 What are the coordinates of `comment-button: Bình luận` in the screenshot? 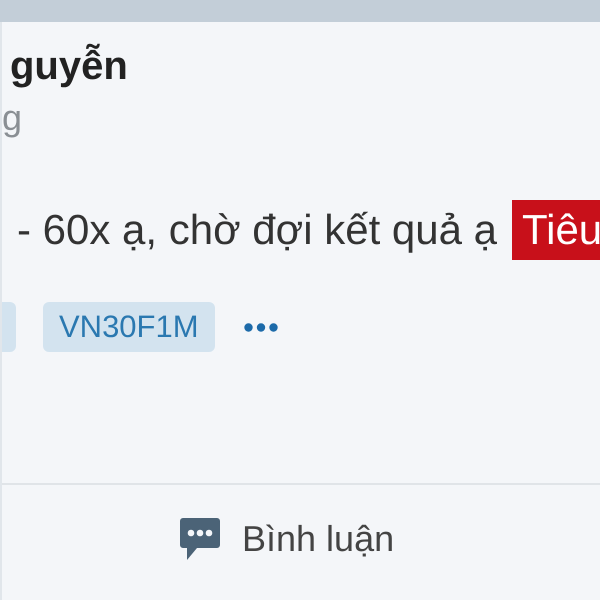 It's located at (287, 539).